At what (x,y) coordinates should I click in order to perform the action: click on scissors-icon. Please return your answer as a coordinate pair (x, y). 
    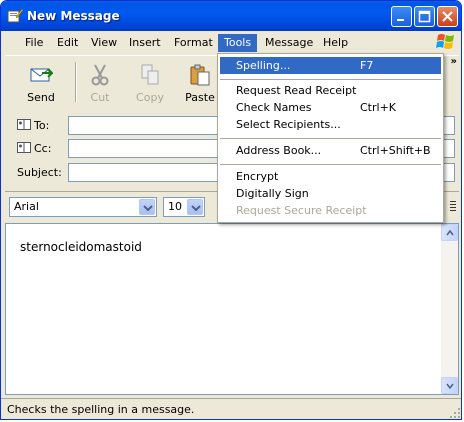
    Looking at the image, I should click on (100, 75).